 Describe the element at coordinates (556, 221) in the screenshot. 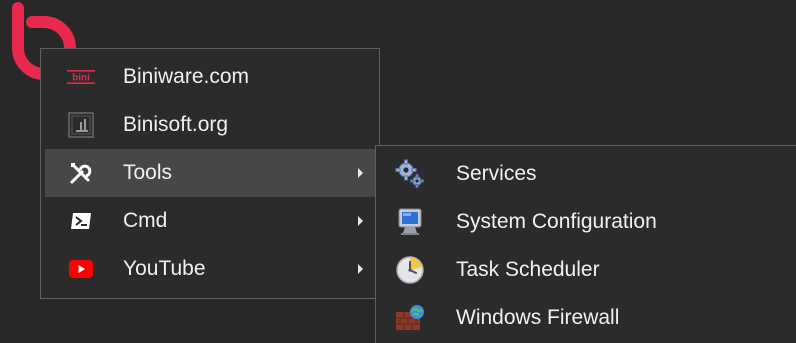

I see `submenu-item-label: System Configuration` at that location.